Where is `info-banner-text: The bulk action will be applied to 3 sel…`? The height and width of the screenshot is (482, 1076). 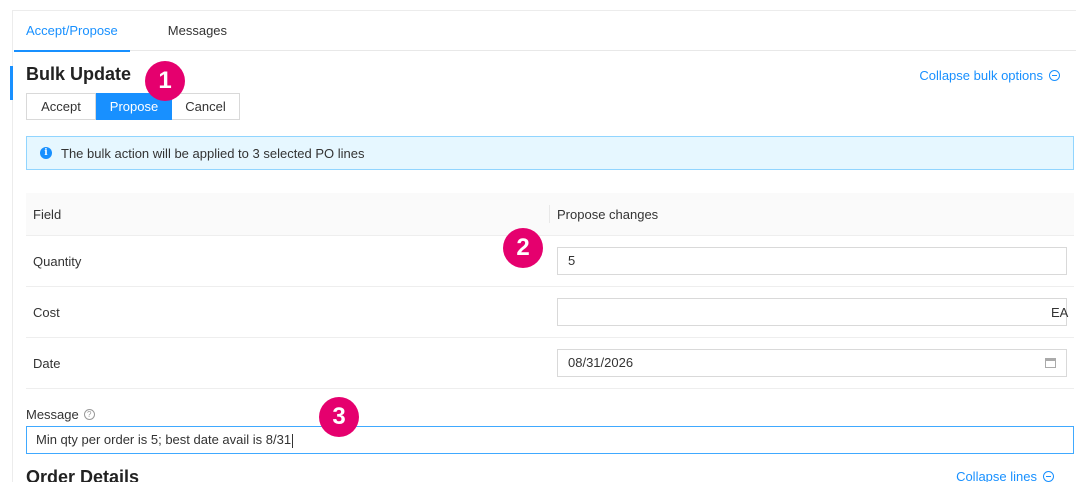
info-banner-text: The bulk action will be applied to 3 sel… is located at coordinates (213, 153).